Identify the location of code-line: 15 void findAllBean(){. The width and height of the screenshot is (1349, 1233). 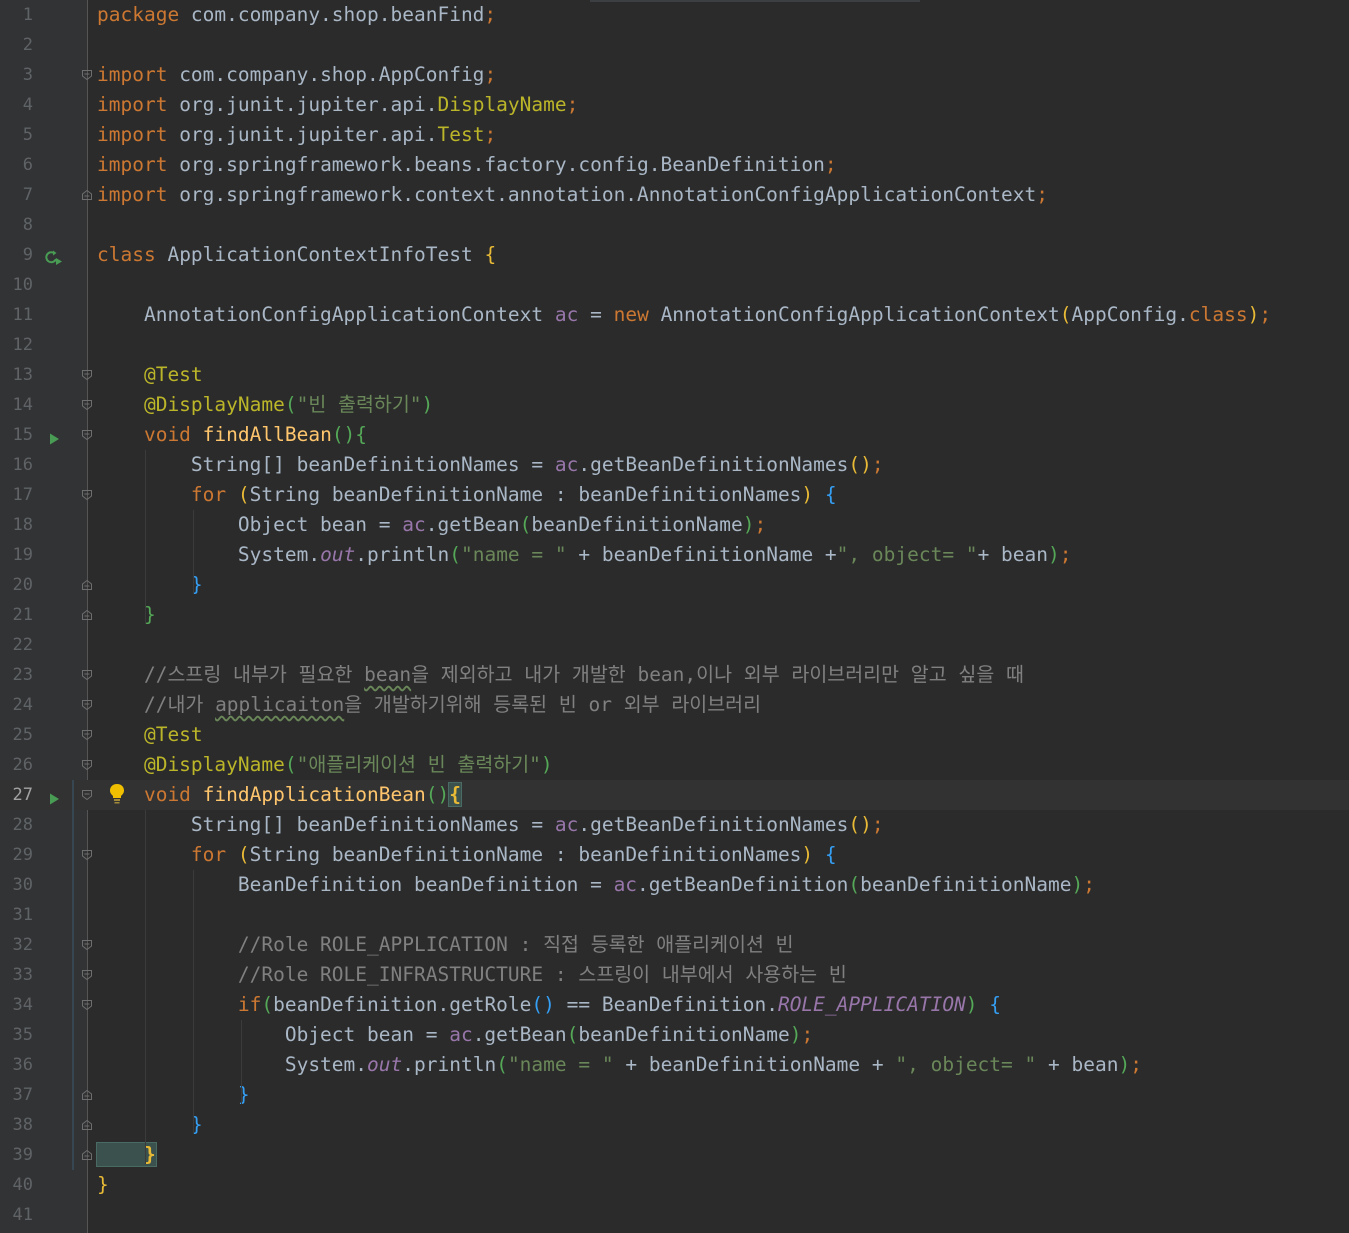
(674, 435).